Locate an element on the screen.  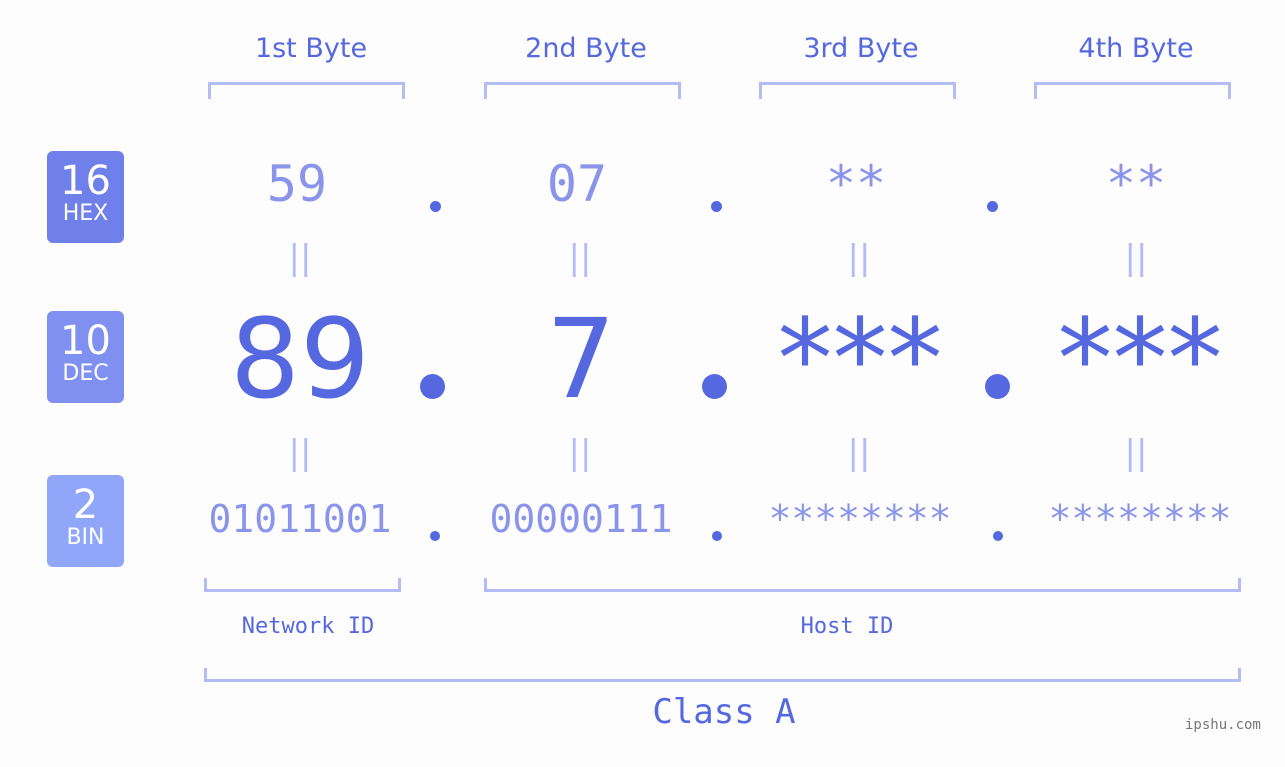
dec-value-4: *** is located at coordinates (1140, 359).